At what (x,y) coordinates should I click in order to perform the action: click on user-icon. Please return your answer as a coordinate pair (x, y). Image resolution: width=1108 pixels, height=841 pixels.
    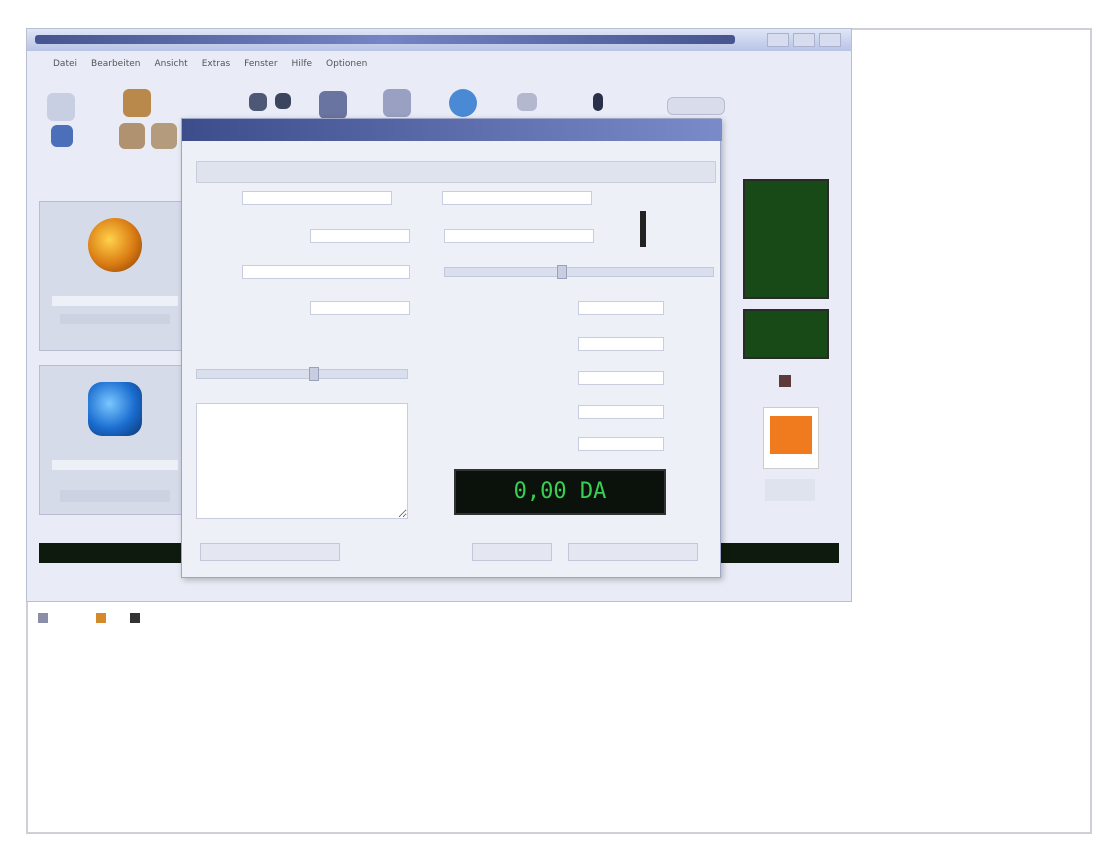
    Looking at the image, I should click on (62, 136).